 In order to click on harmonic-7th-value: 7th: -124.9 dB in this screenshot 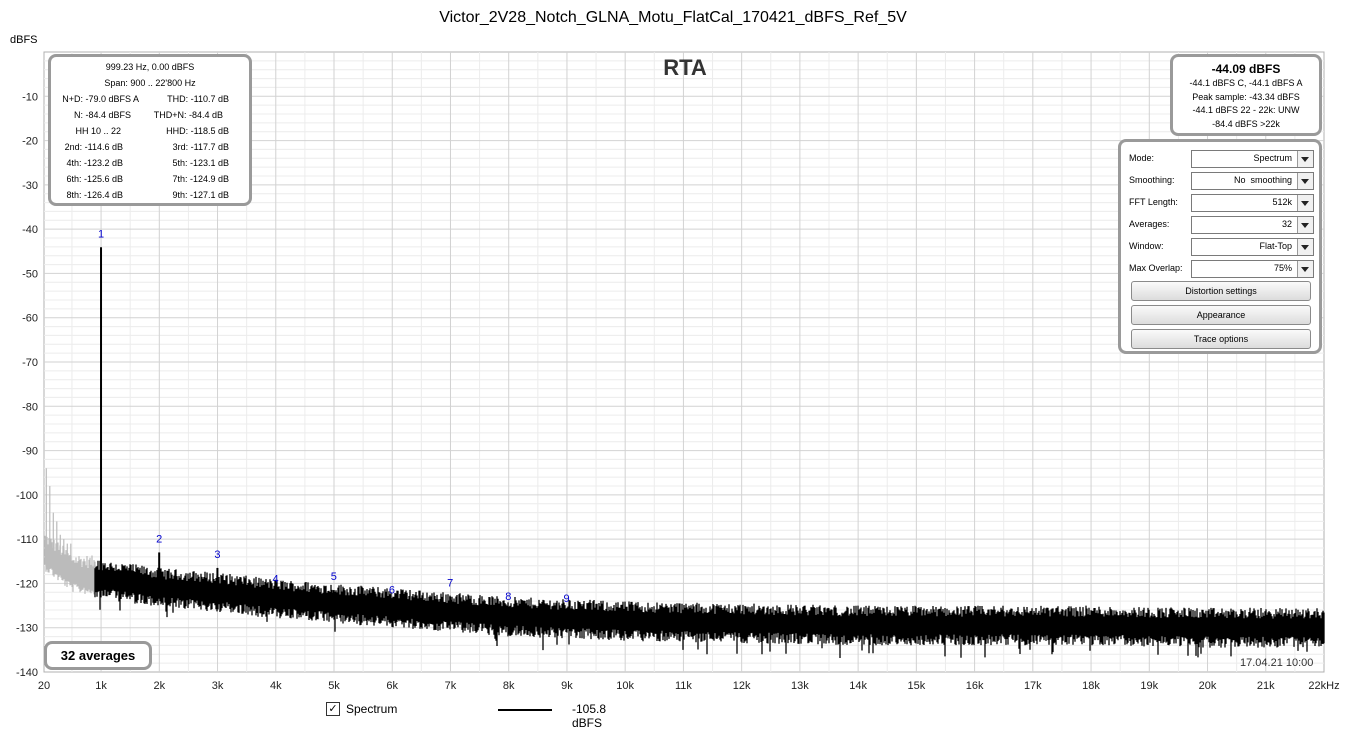, I will do `click(200, 179)`.